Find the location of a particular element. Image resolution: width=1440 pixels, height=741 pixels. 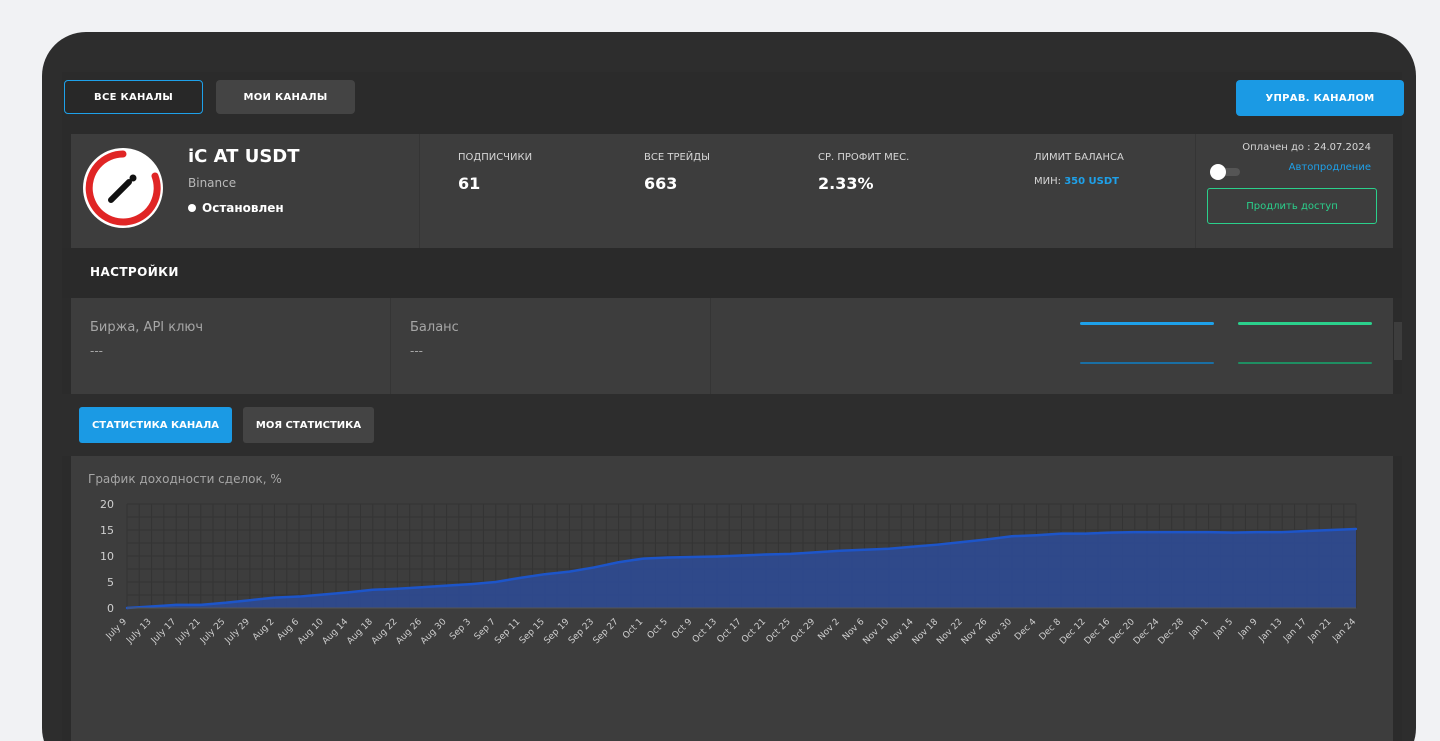

x-tick-label: Oct 1 is located at coordinates (633, 629).